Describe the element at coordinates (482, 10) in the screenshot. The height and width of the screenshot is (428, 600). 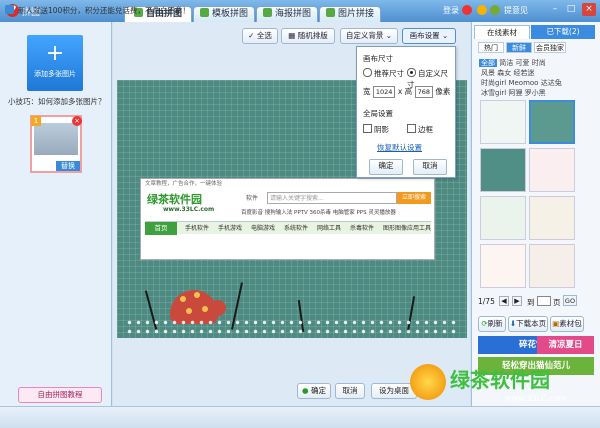
I see `qq-icon` at that location.